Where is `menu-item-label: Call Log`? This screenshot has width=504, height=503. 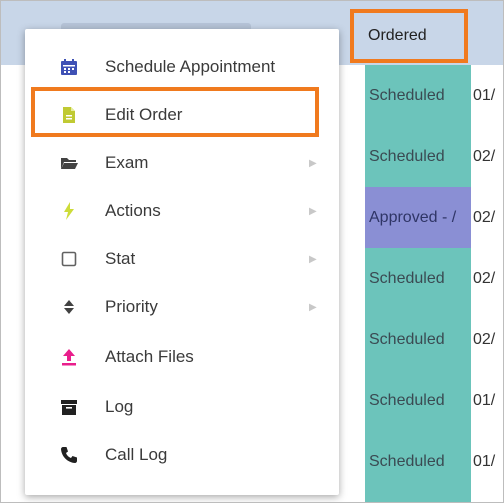
menu-item-label: Call Log is located at coordinates (136, 454).